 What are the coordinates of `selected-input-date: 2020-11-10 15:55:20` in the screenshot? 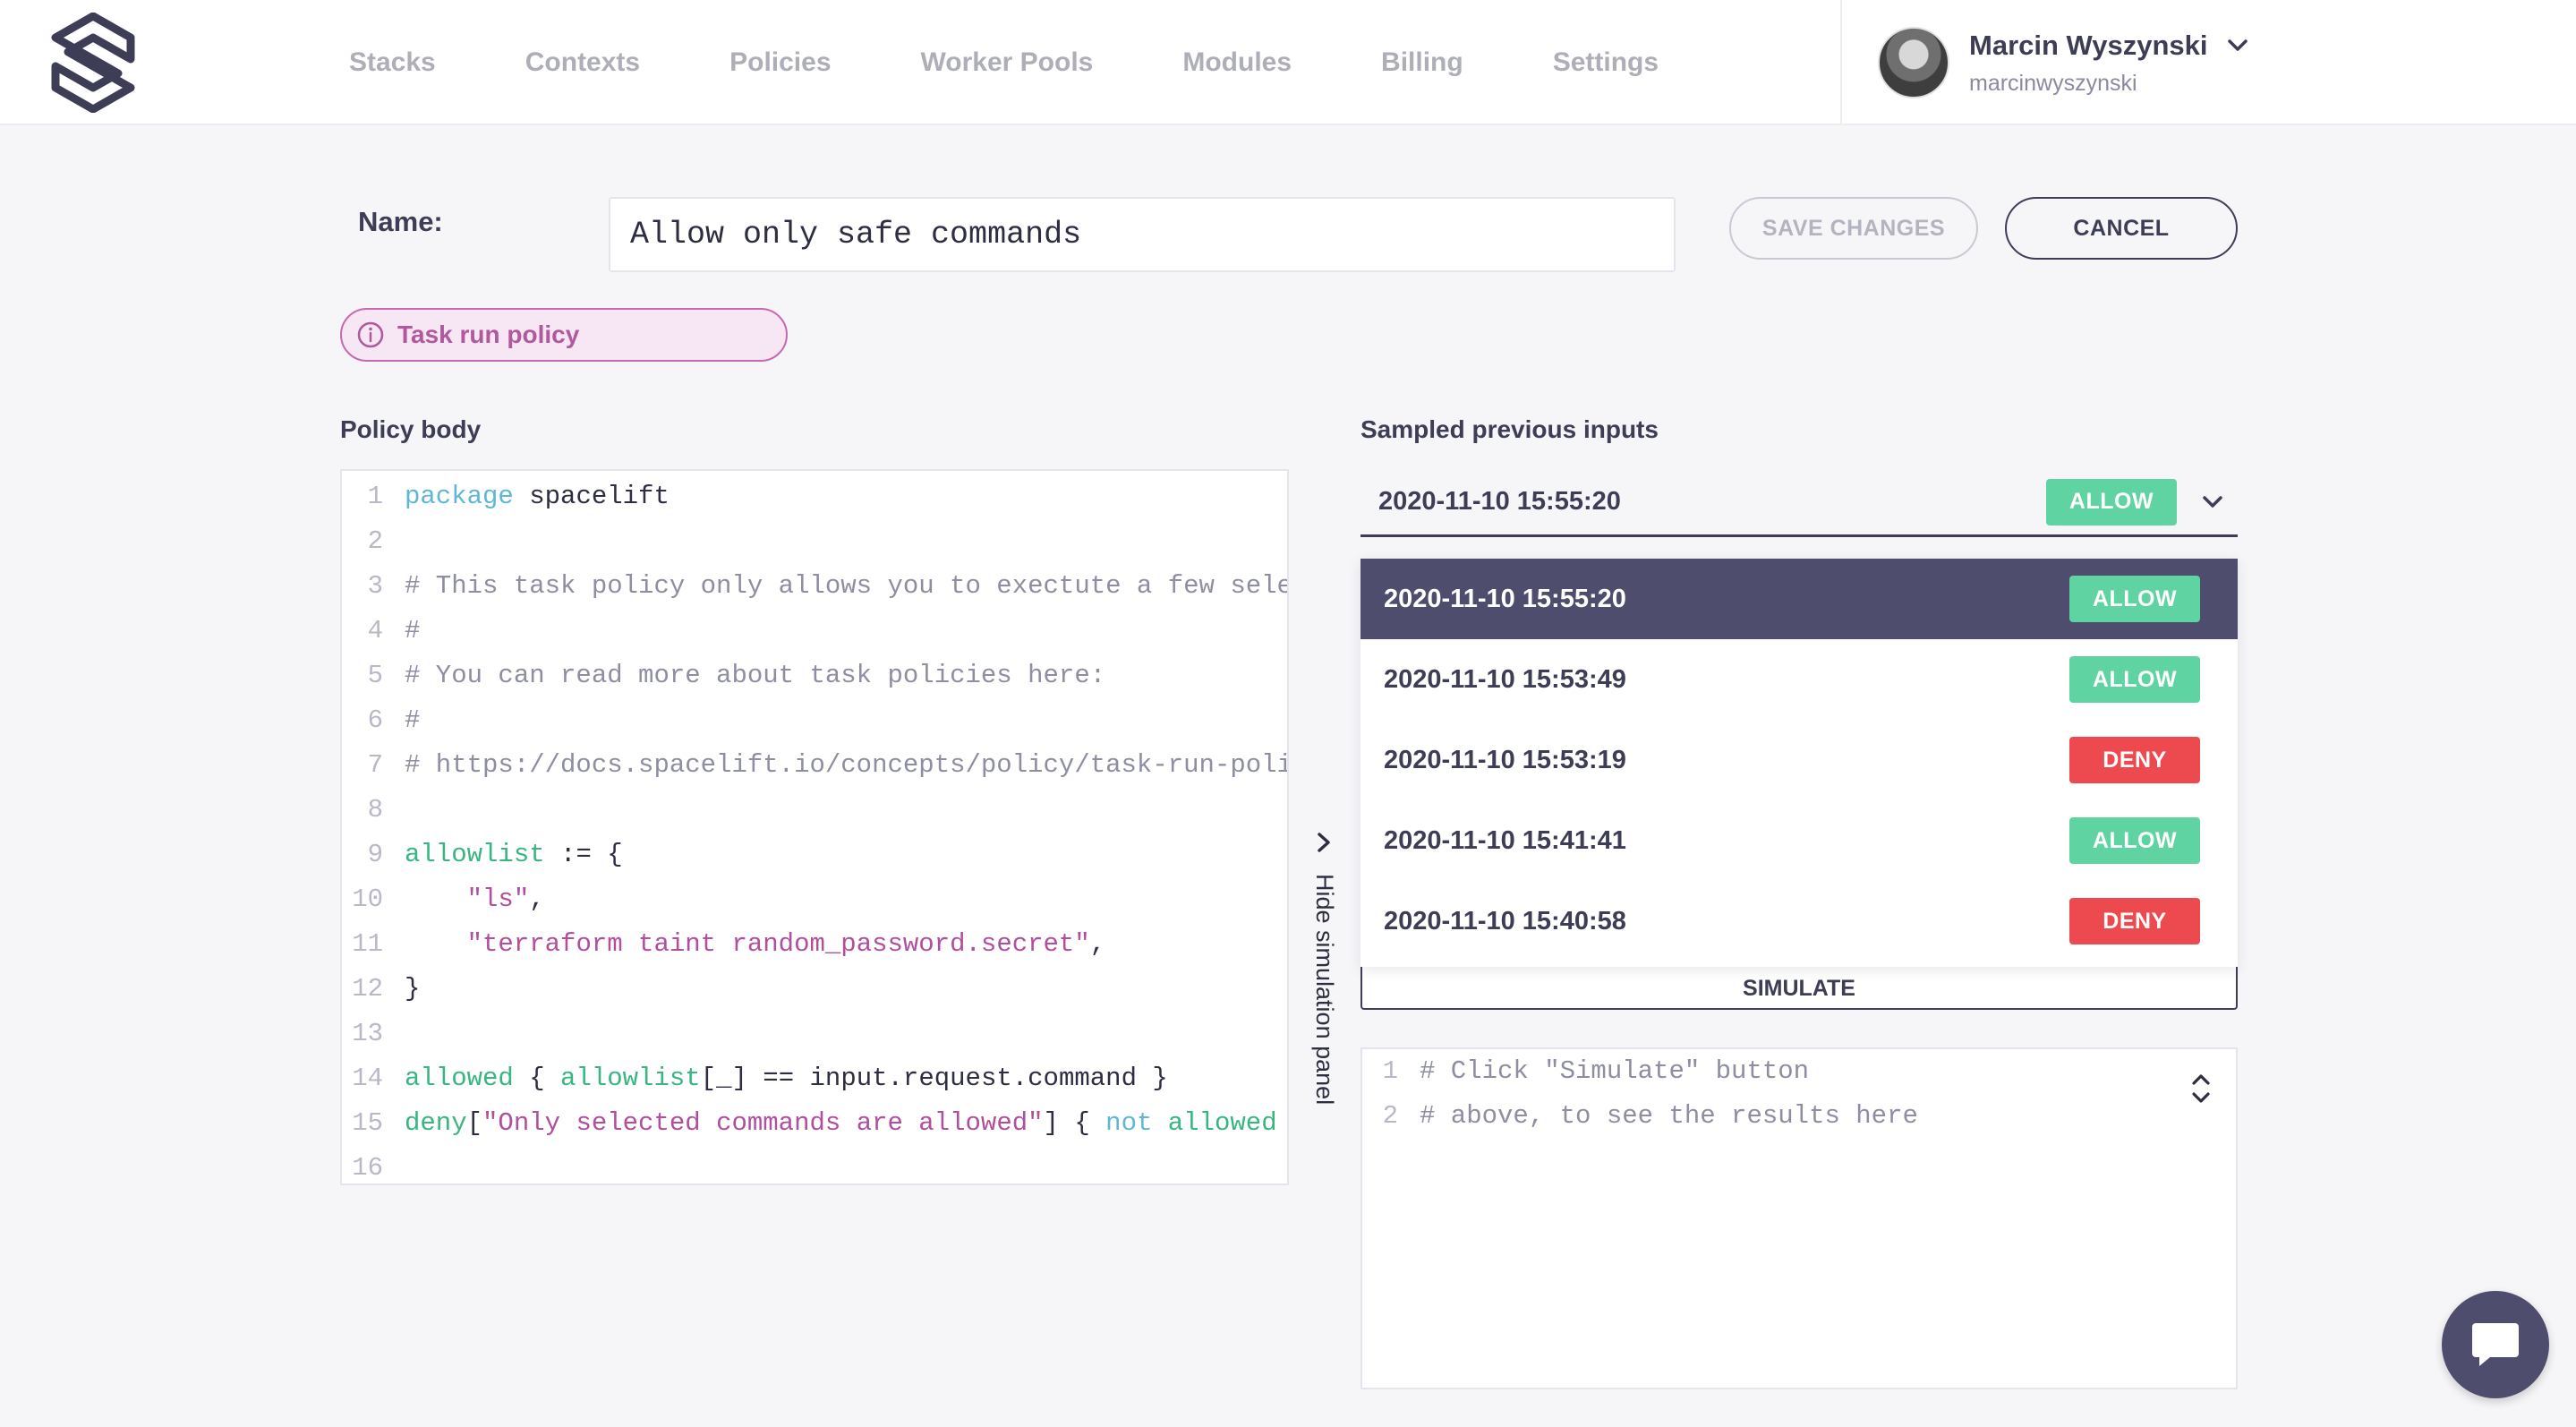 It's located at (1499, 501).